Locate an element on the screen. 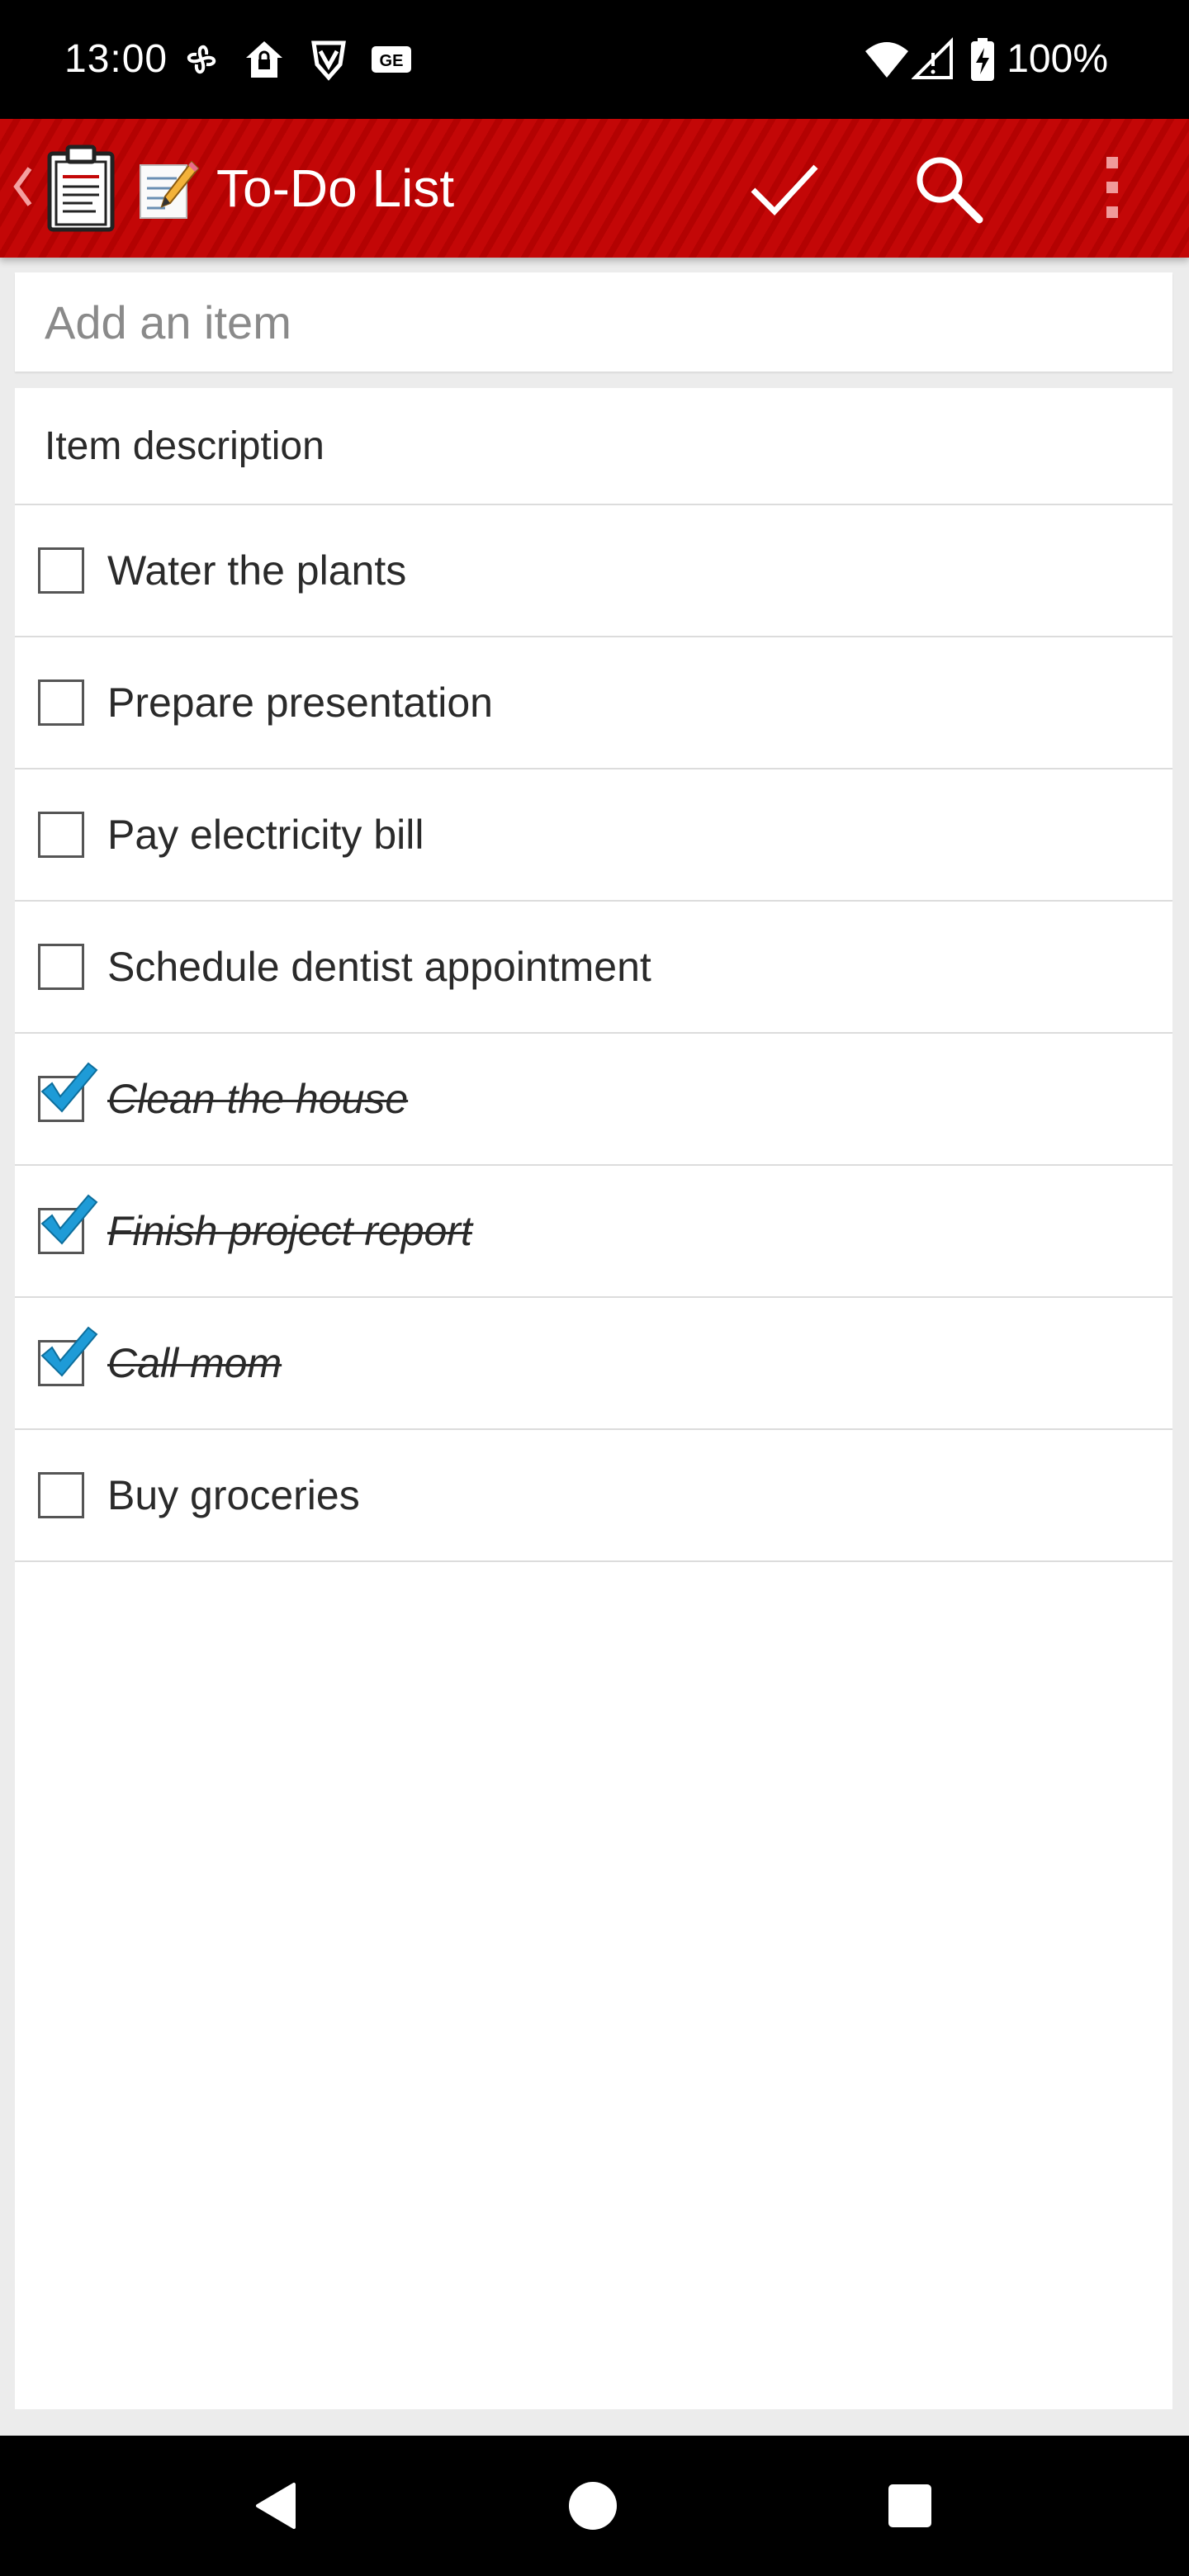 The height and width of the screenshot is (2576, 1189). svg-text: GE is located at coordinates (392, 61).